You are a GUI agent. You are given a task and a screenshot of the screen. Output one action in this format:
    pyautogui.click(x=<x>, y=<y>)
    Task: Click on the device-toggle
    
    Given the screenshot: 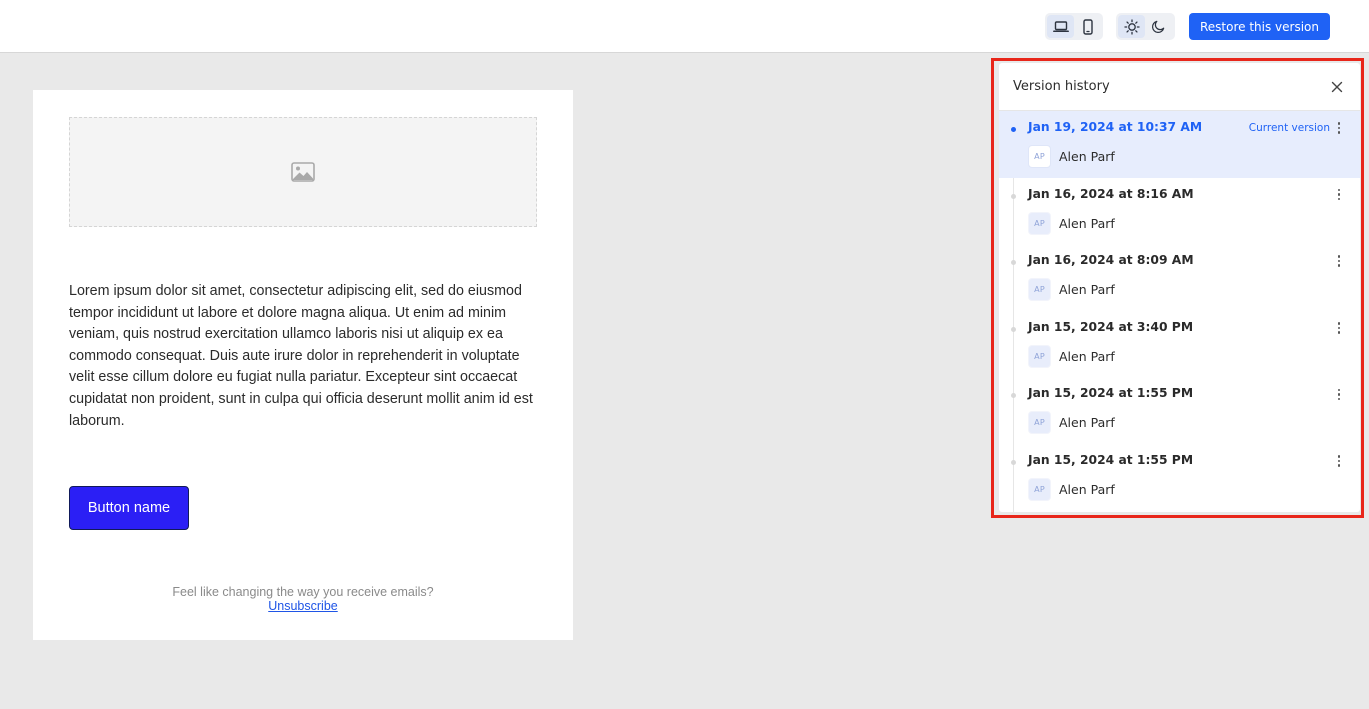 What is the action you would take?
    pyautogui.click(x=1074, y=26)
    